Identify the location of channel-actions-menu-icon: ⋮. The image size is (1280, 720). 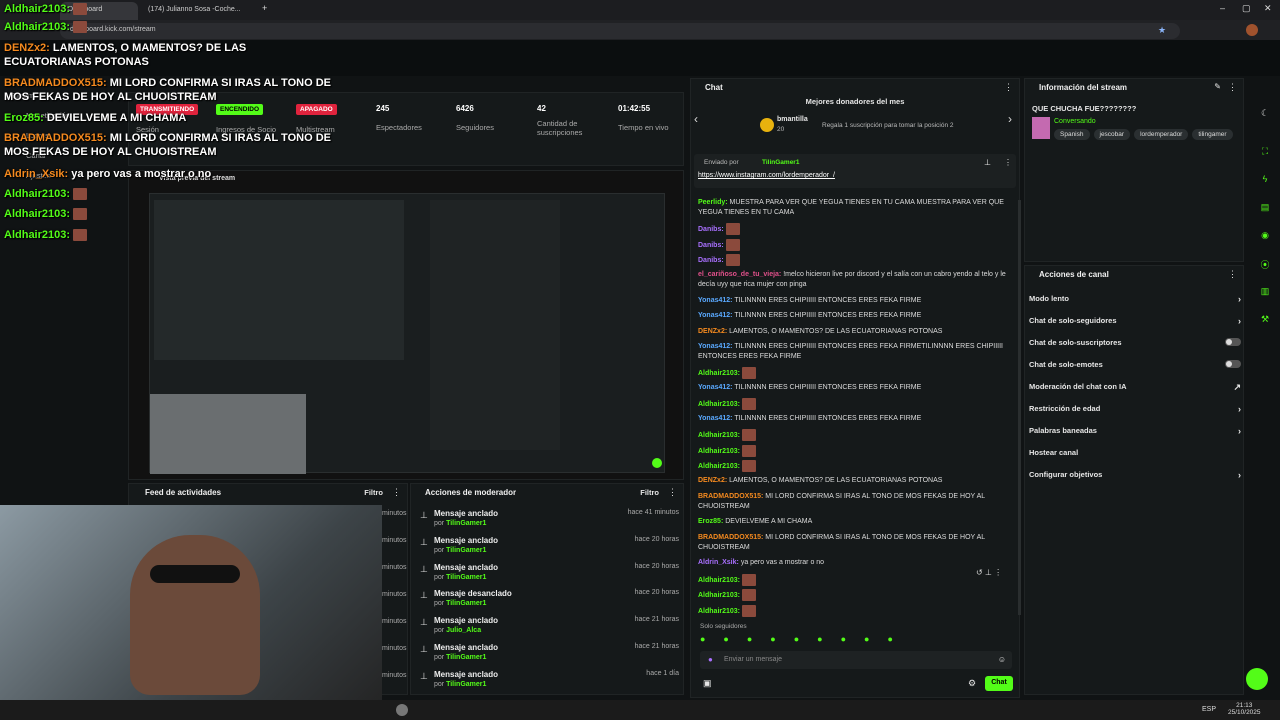
(1232, 274).